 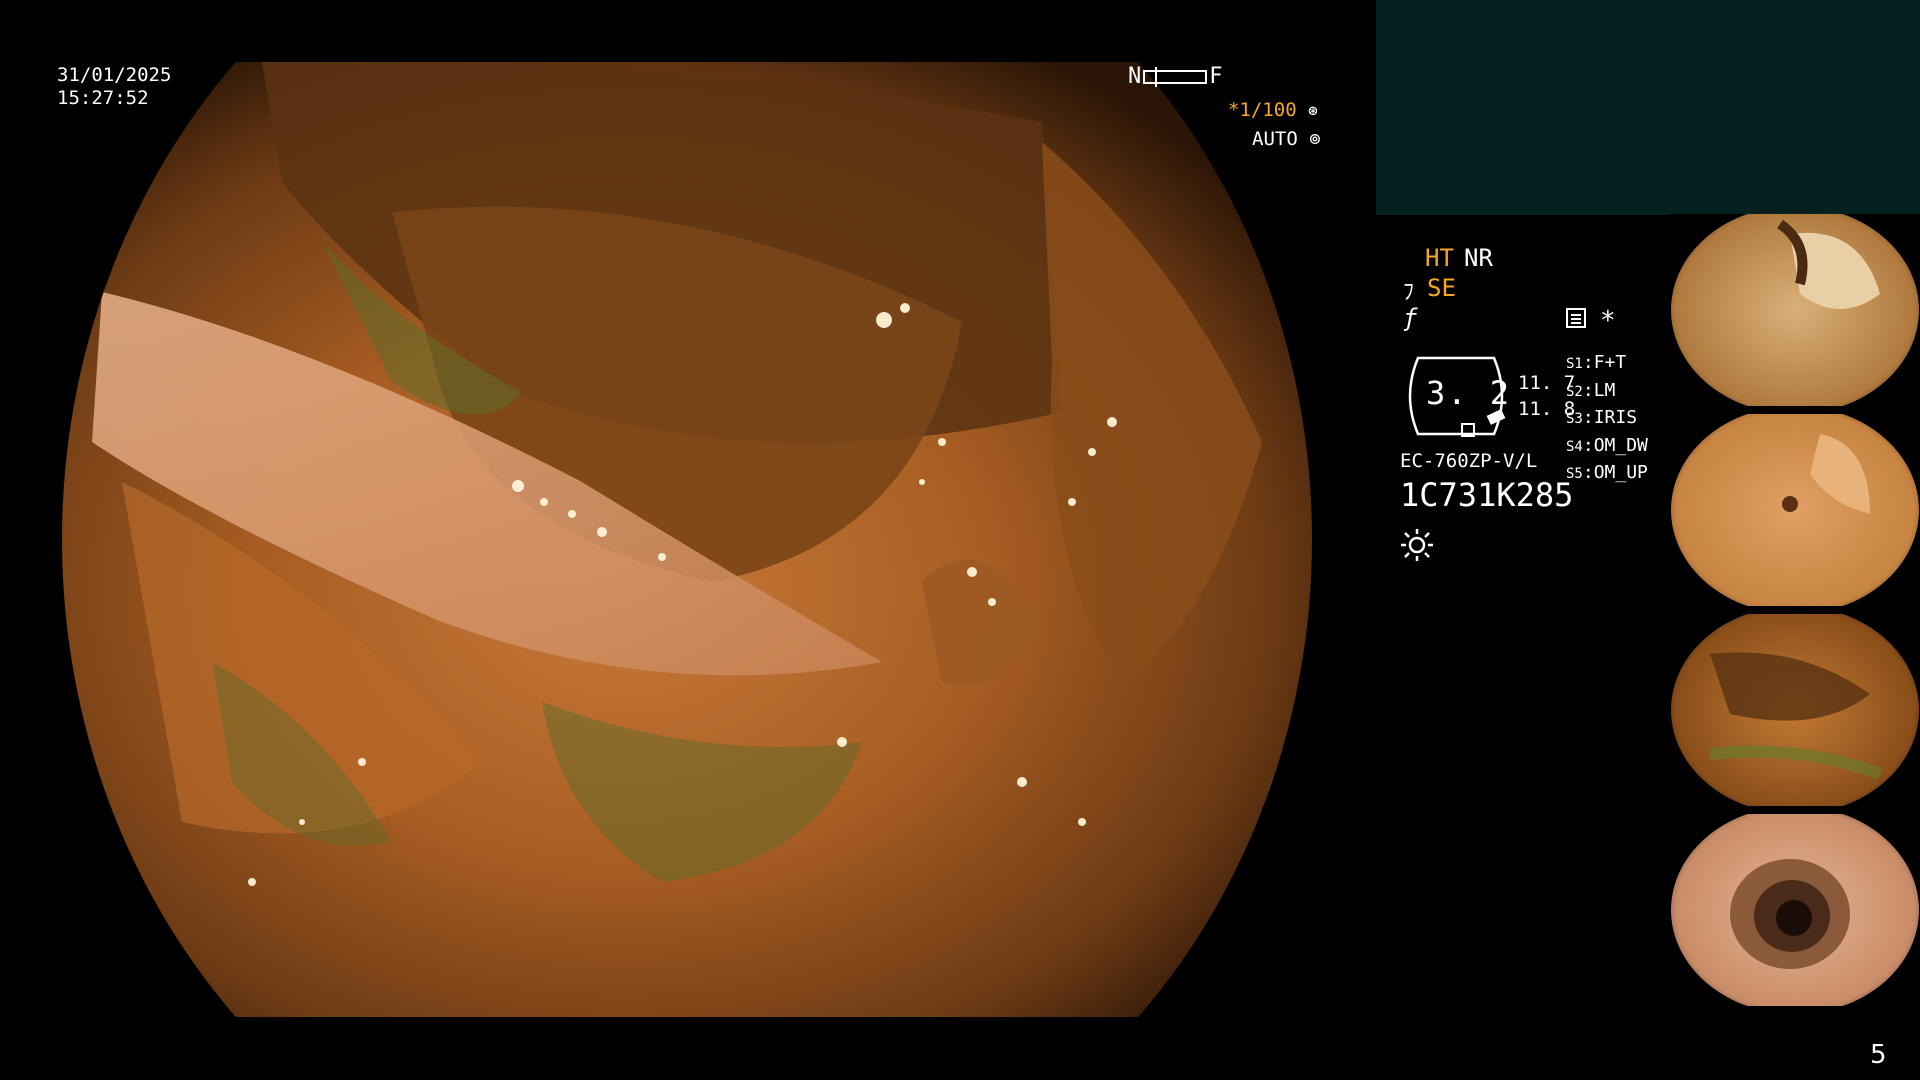 I want to click on slot-row: S1:F+T, so click(x=1596, y=362).